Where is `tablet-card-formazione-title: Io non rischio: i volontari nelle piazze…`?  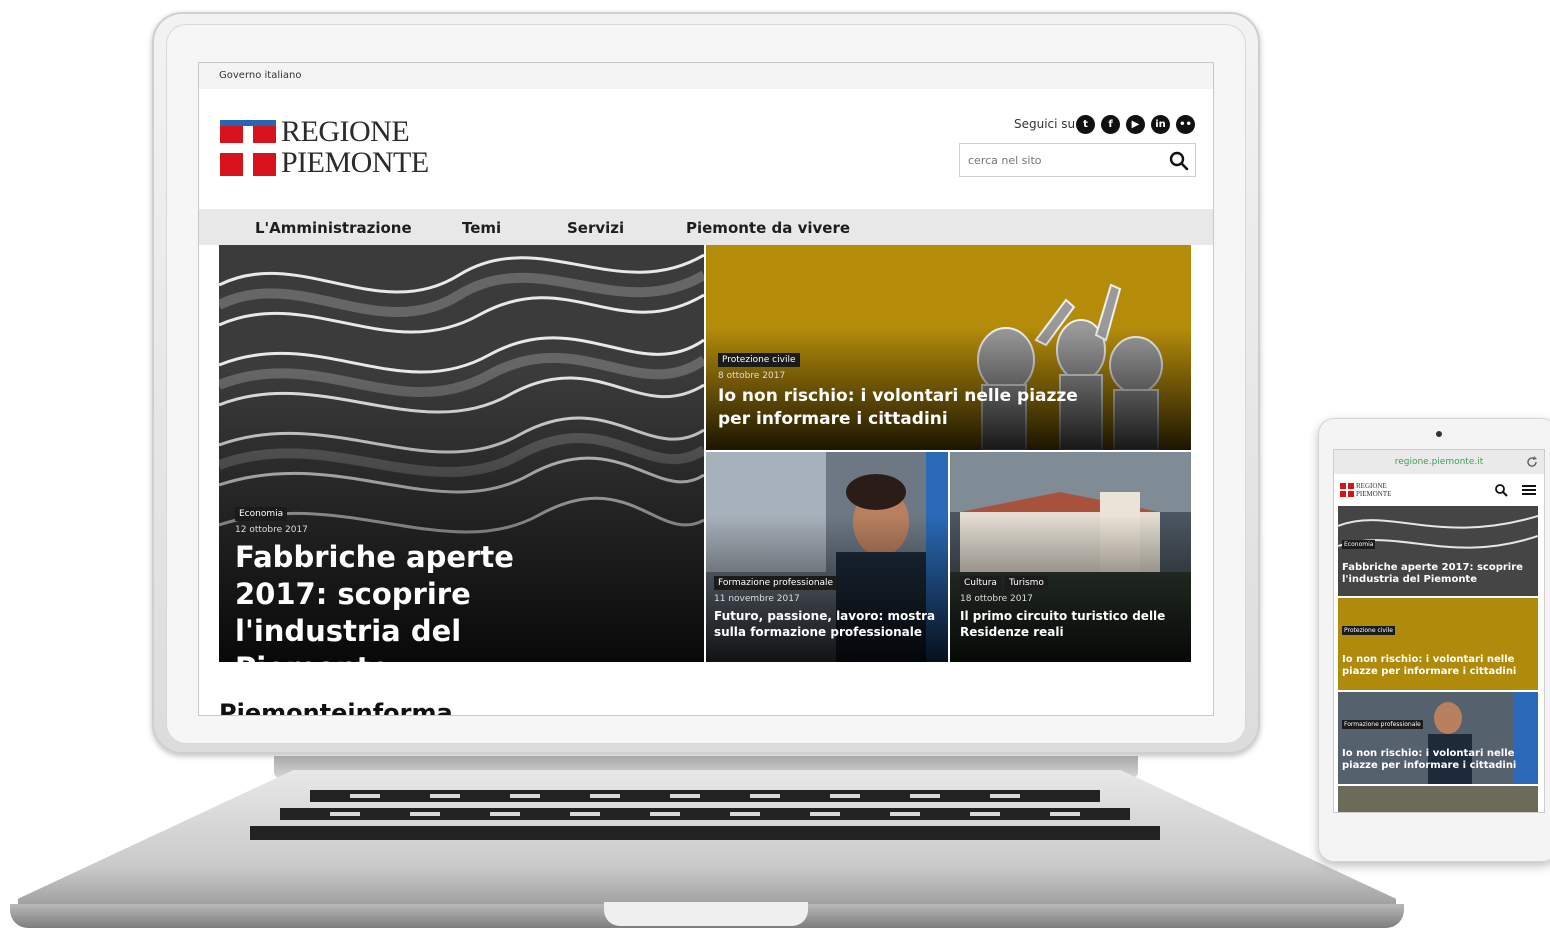
tablet-card-formazione-title: Io non rischio: i volontari nelle piazze… is located at coordinates (1439, 760).